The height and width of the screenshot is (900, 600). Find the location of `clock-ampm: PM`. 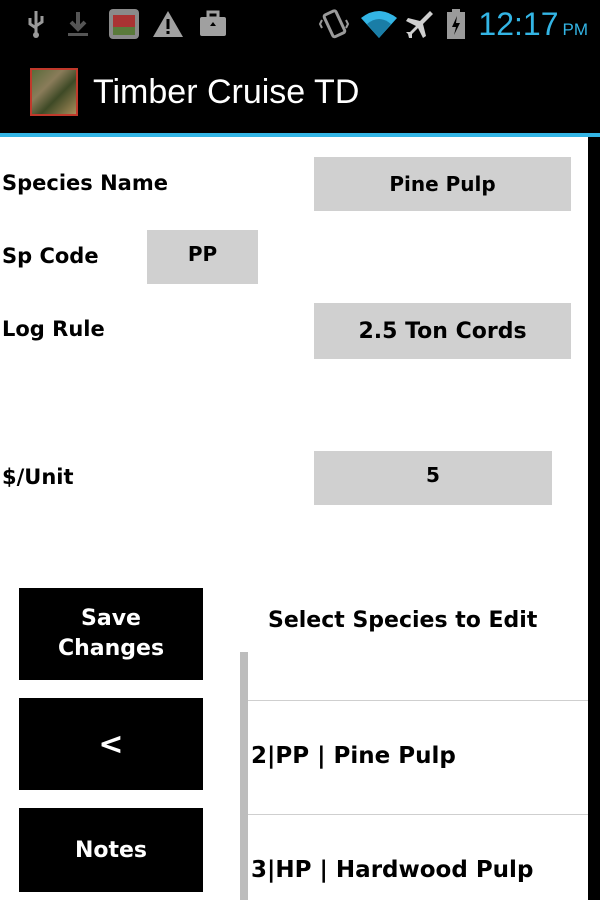

clock-ampm: PM is located at coordinates (575, 29).